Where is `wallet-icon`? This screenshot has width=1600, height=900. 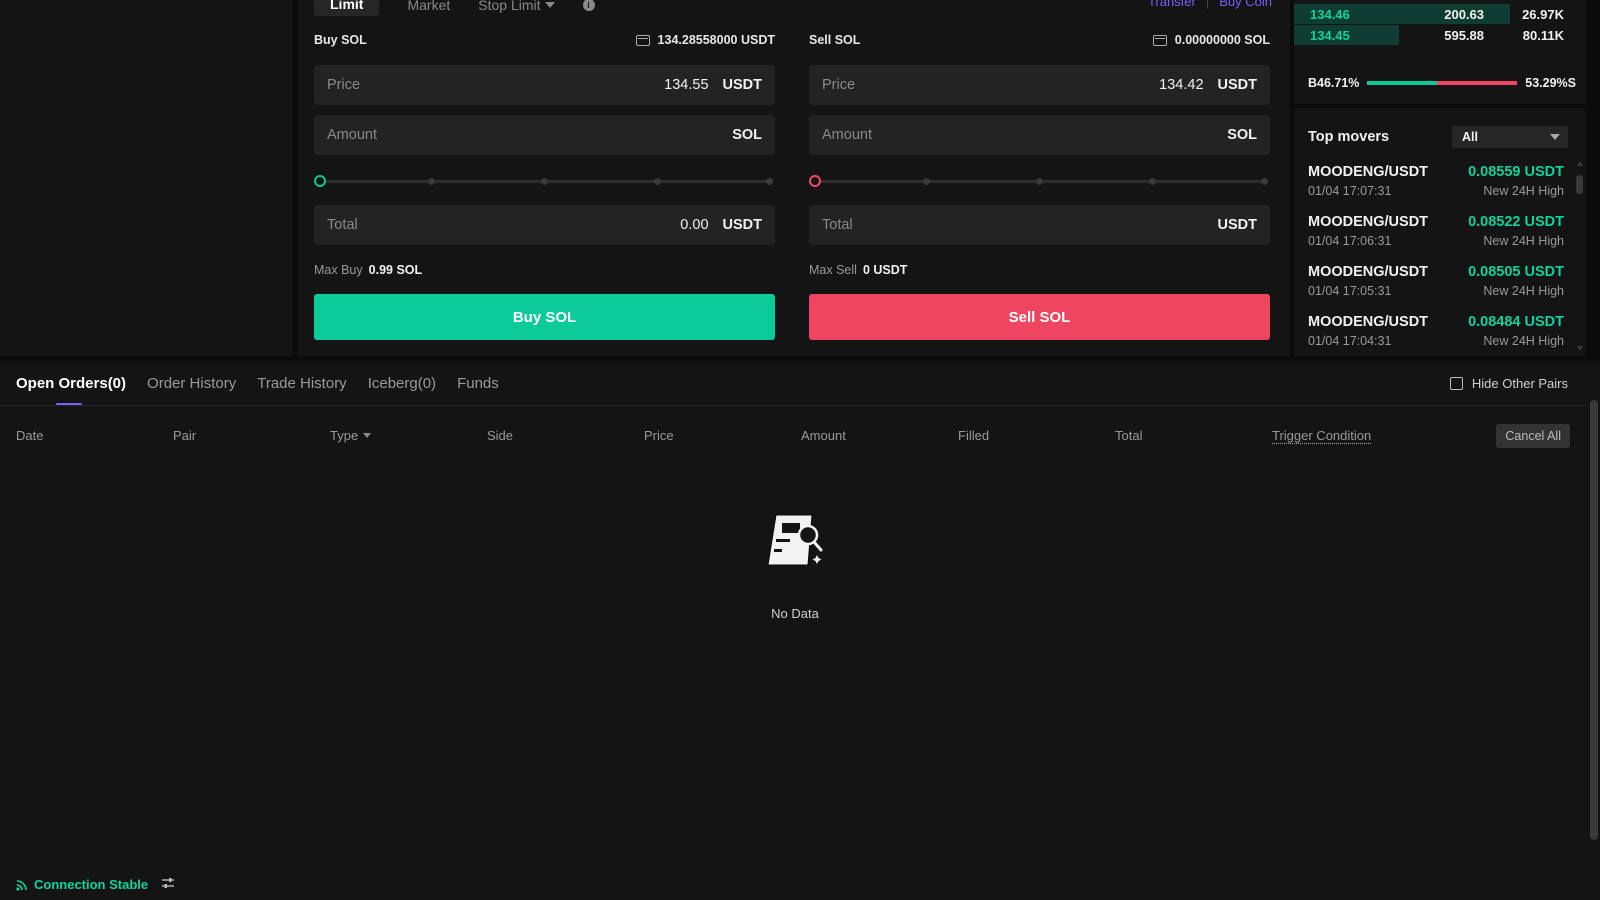
wallet-icon is located at coordinates (1159, 40).